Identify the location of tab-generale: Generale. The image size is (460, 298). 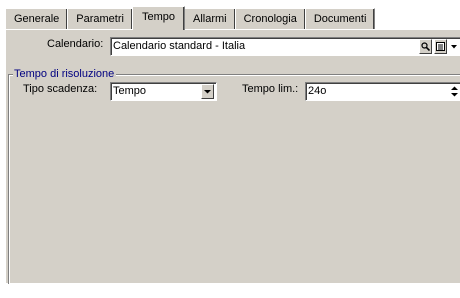
(37, 18).